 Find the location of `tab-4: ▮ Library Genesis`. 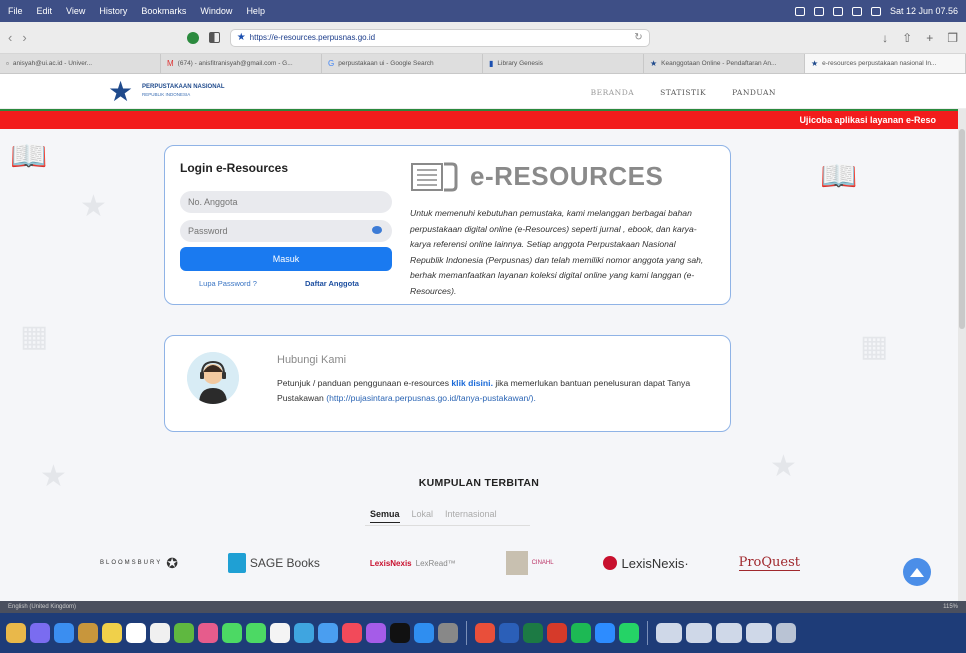

tab-4: ▮ Library Genesis is located at coordinates (563, 63).